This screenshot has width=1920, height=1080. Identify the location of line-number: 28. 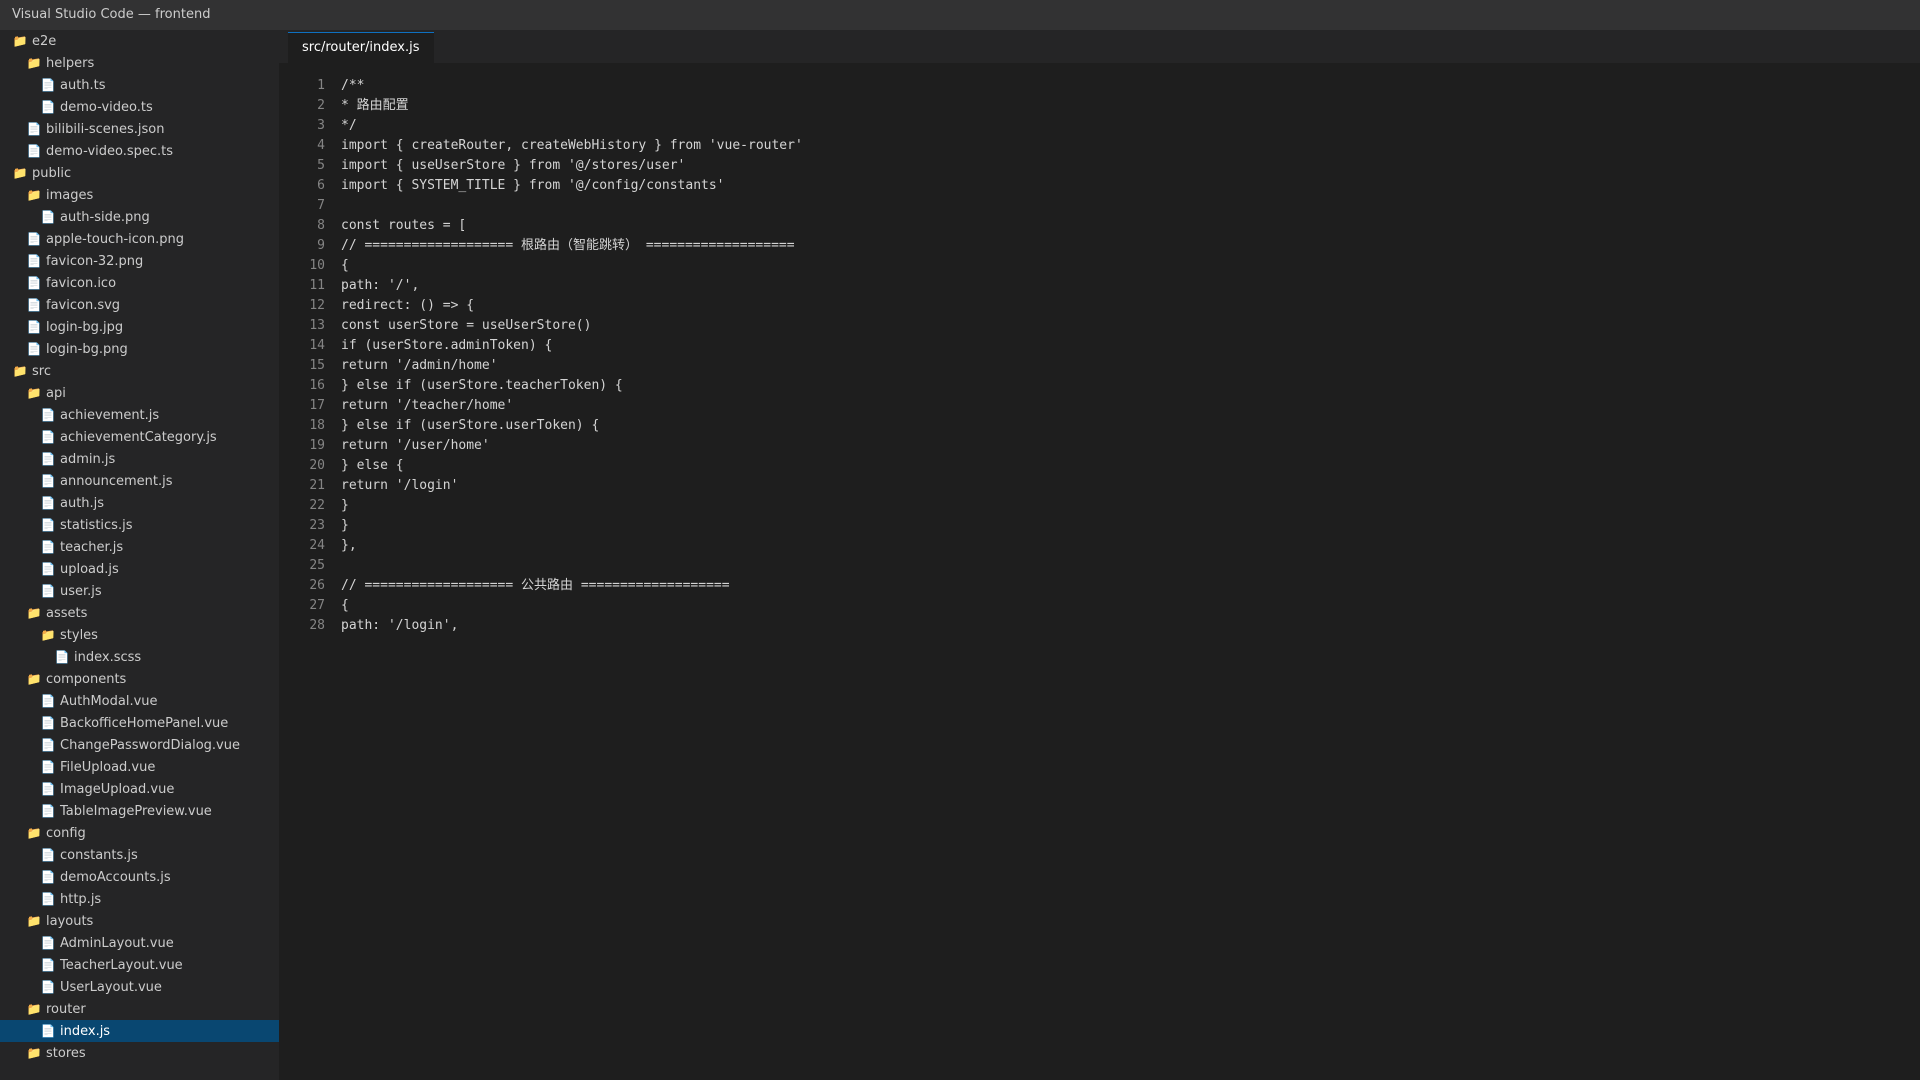
(317, 625).